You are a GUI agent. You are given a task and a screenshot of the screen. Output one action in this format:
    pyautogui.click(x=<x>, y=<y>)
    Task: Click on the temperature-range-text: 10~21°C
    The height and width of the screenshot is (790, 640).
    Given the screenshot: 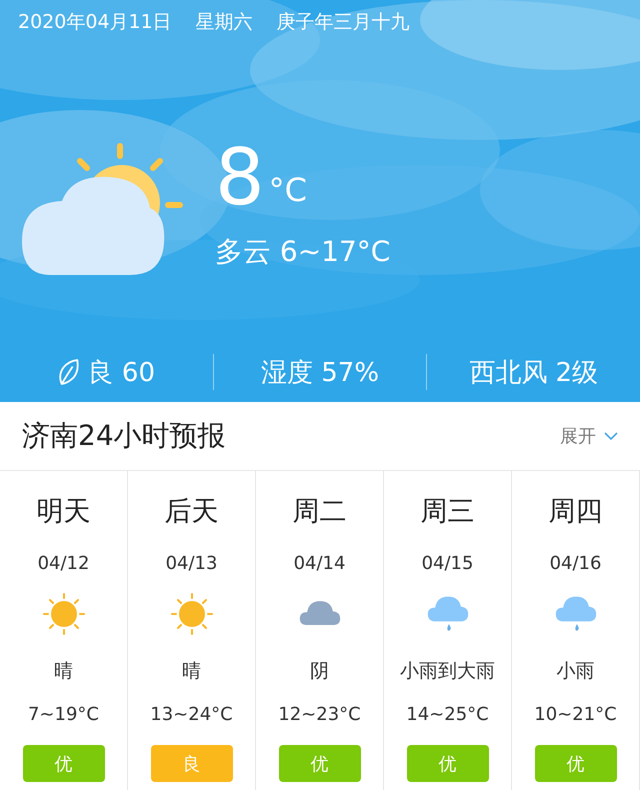 What is the action you would take?
    pyautogui.click(x=575, y=714)
    